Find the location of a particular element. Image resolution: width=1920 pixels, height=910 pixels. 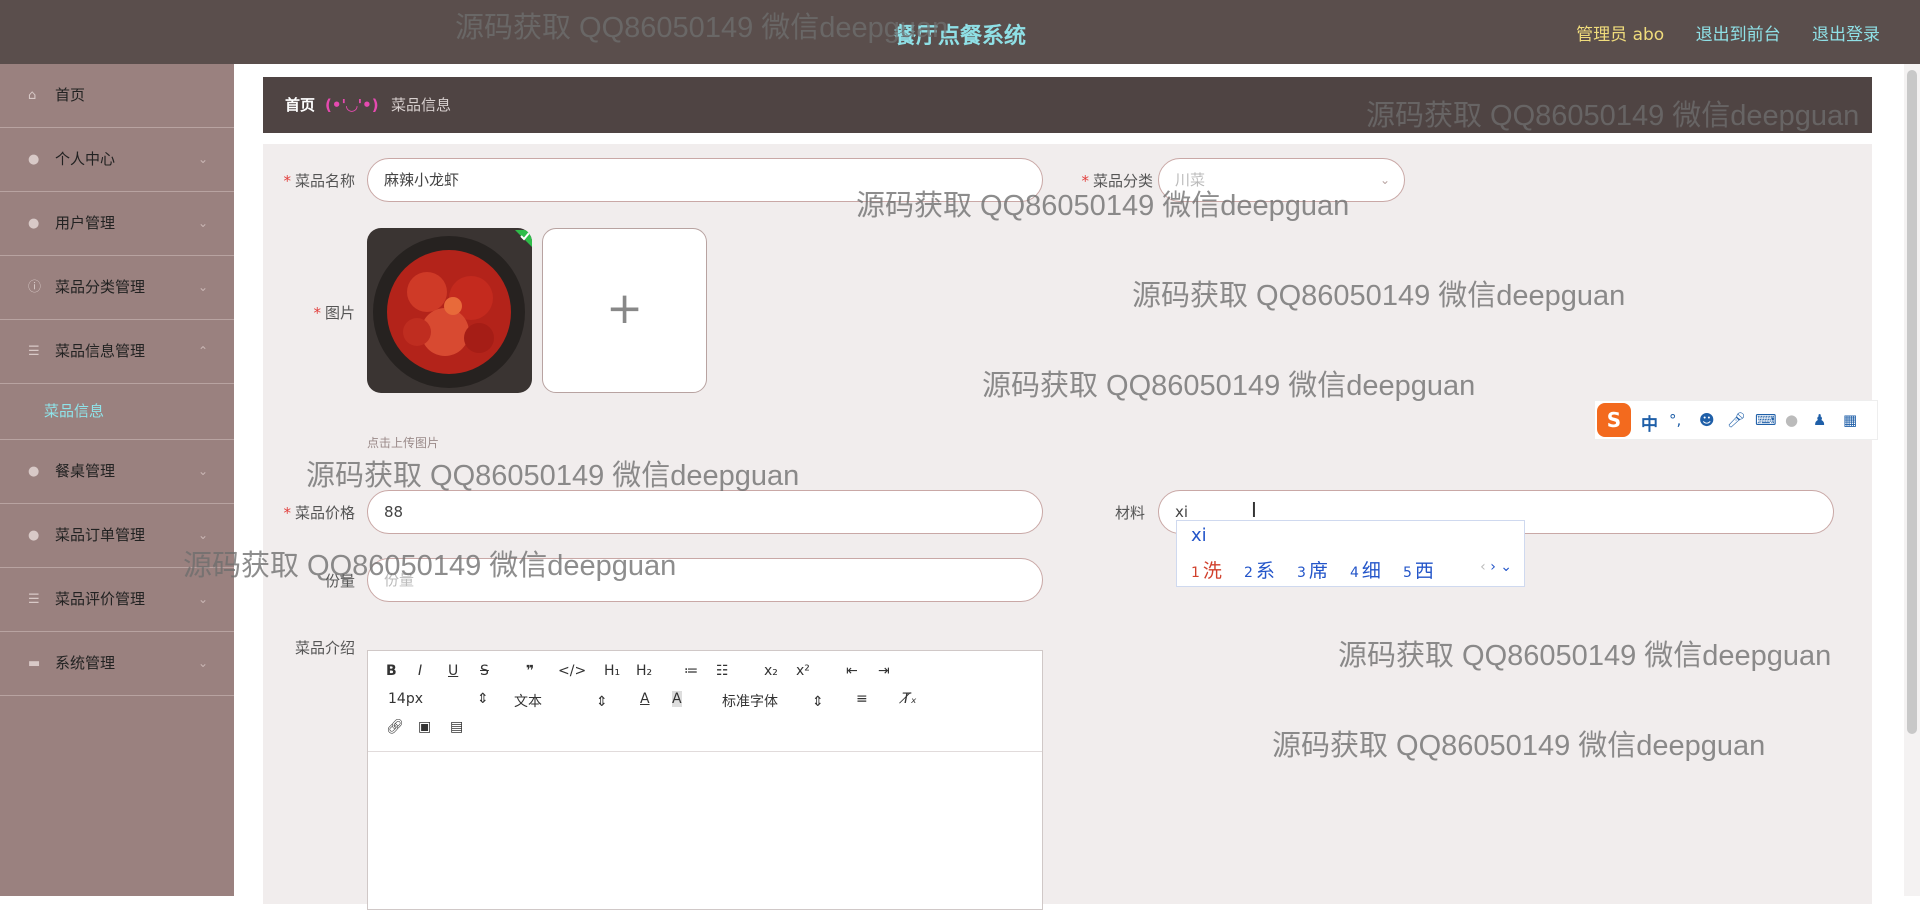

sidebar-item-table-management: ● 餐桌管理 ⌄ is located at coordinates (117, 472).